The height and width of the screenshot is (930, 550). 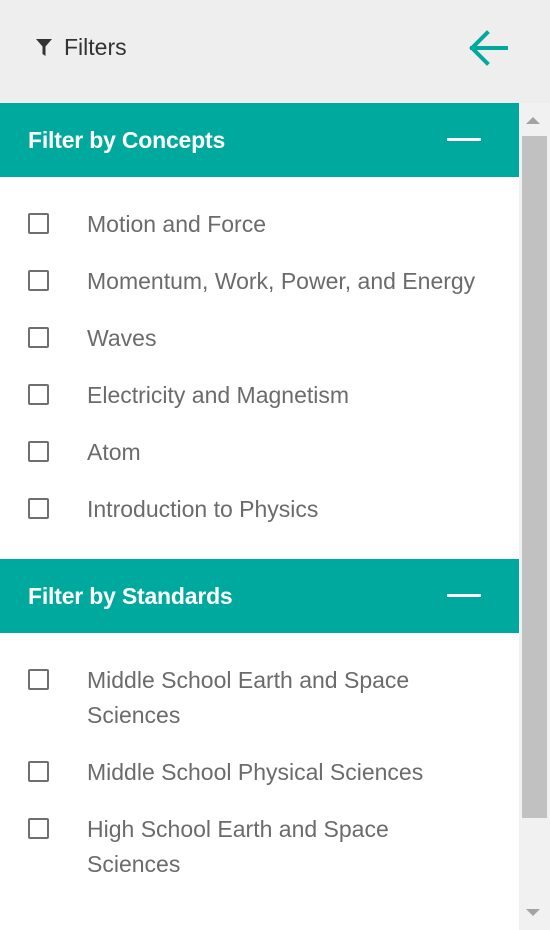 I want to click on list-item: Middle School Earth and Space Sciences, so click(x=259, y=698).